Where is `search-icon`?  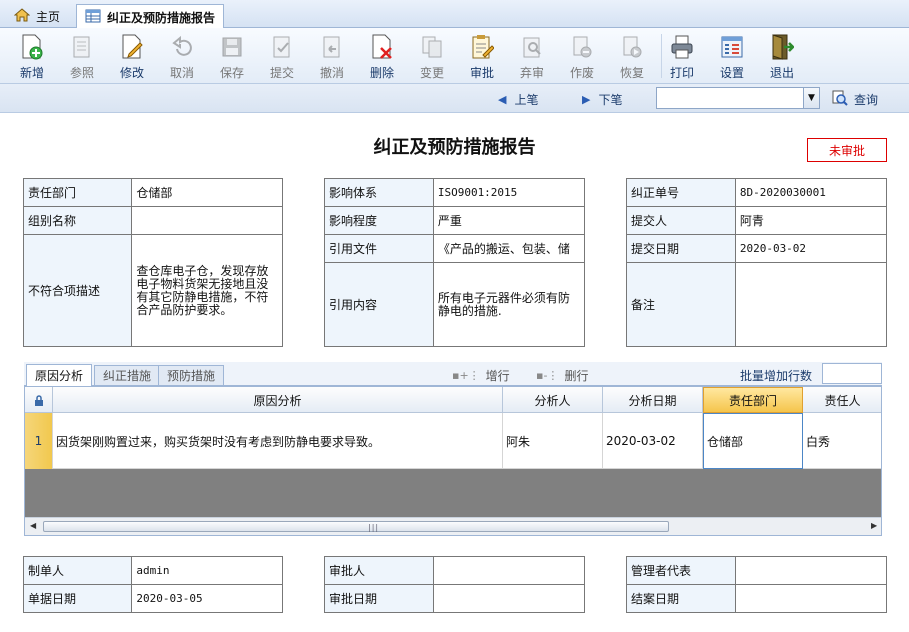
search-icon is located at coordinates (840, 99).